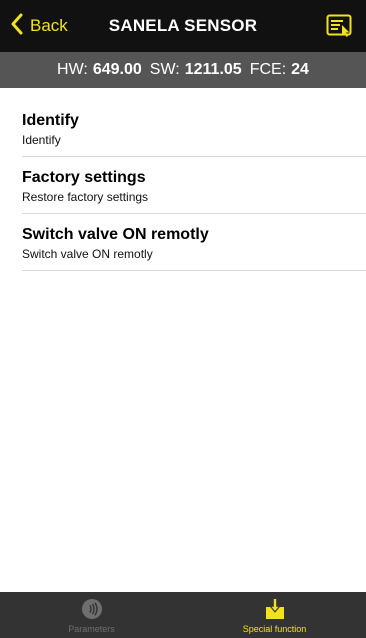  I want to click on tab-parameters: Parameters, so click(91, 615).